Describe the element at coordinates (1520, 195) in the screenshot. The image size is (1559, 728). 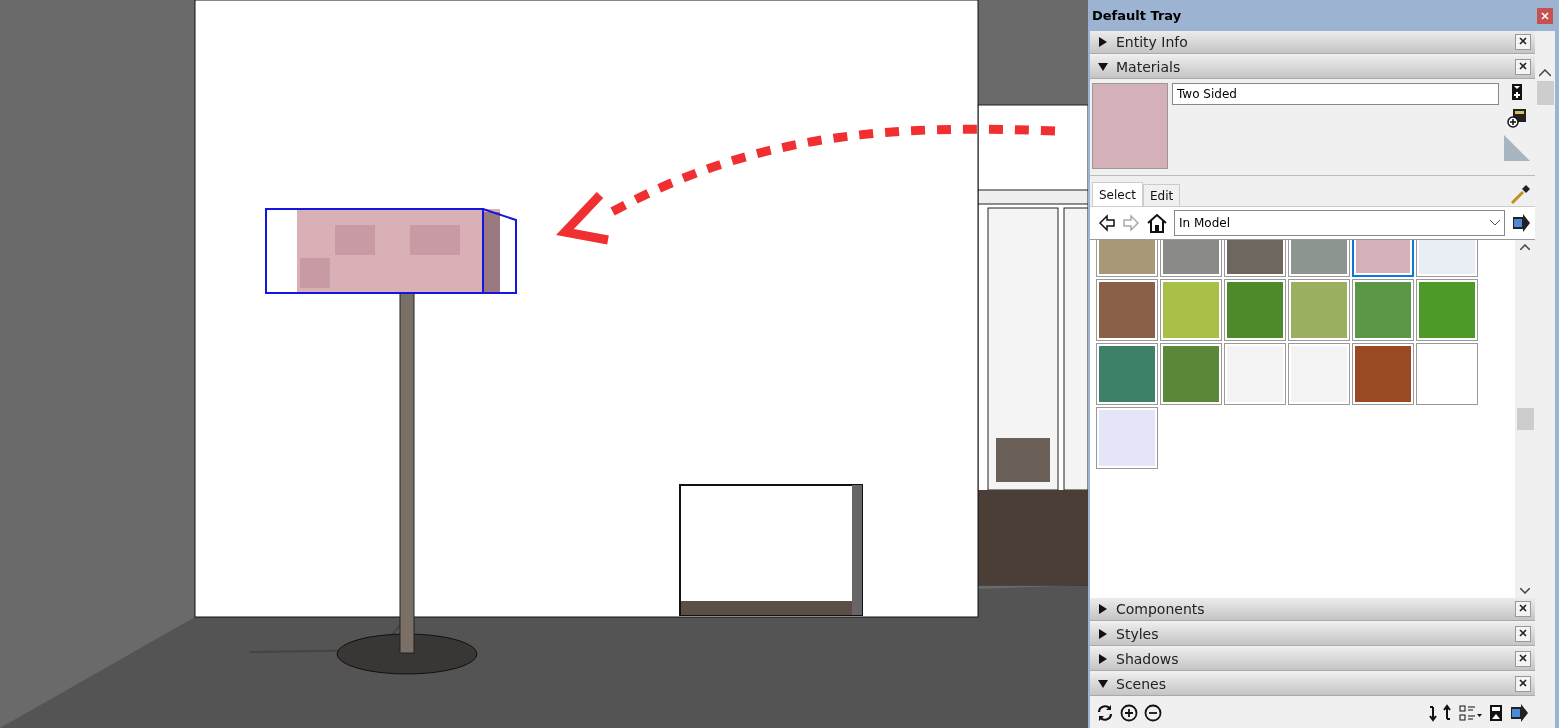
I see `eyedropper-icon` at that location.